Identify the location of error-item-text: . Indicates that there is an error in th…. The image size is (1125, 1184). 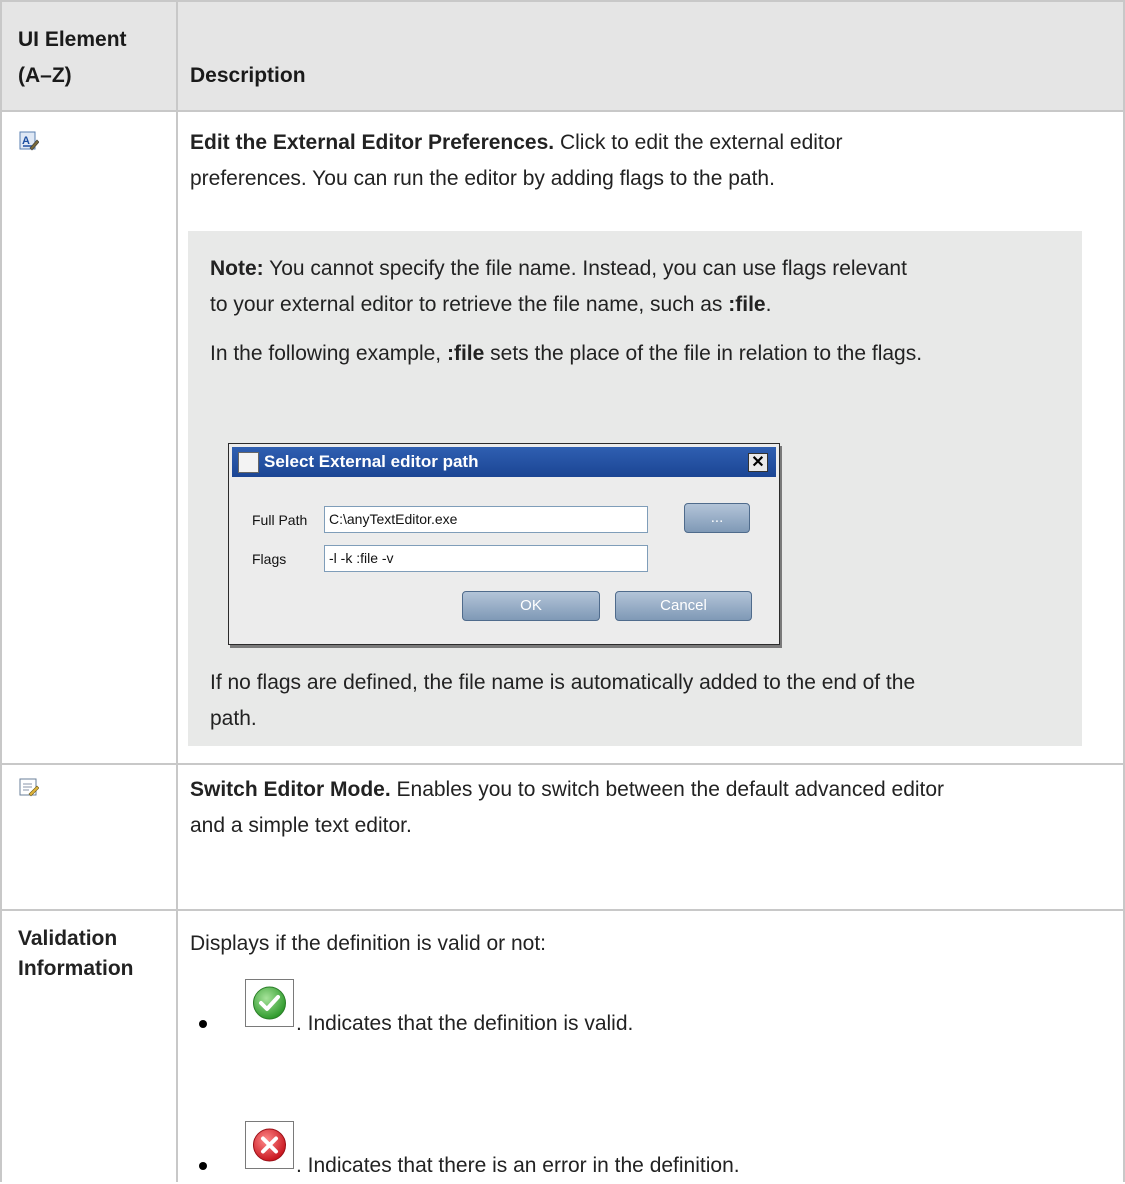
(518, 1165).